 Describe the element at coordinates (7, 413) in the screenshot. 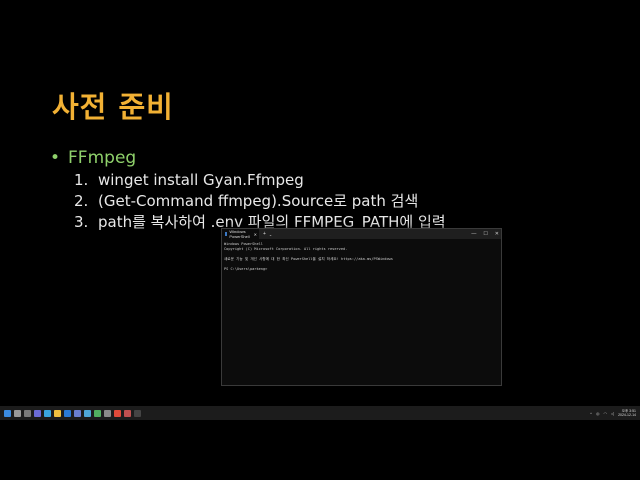

I see `start-icon` at that location.